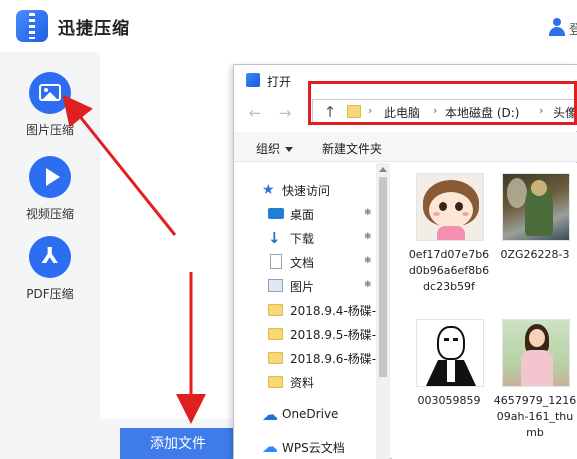 The height and width of the screenshot is (459, 577). Describe the element at coordinates (255, 113) in the screenshot. I see `back-arrow-icon: ←` at that location.